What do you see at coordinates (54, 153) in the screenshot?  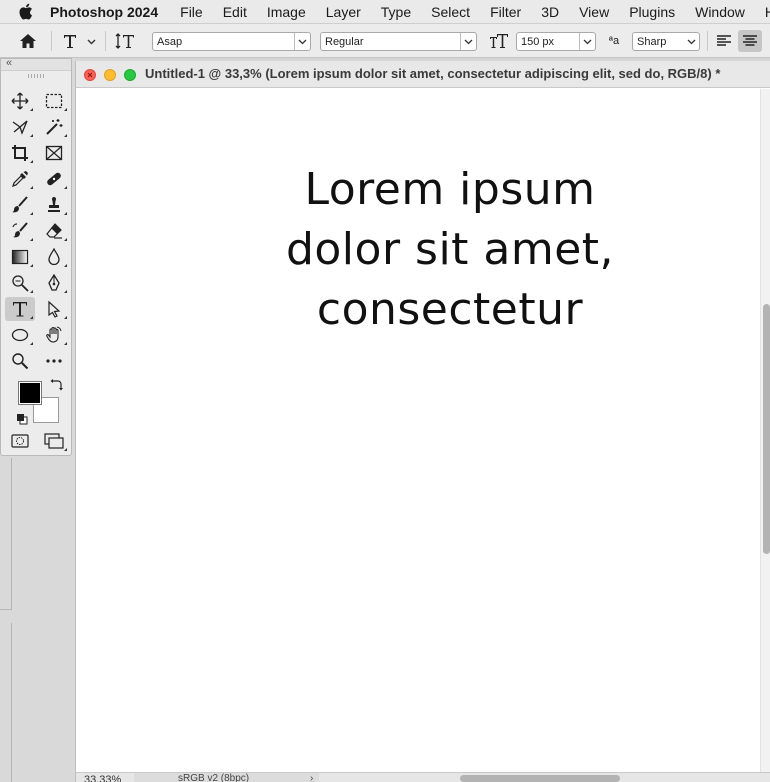 I see `frame-tool` at bounding box center [54, 153].